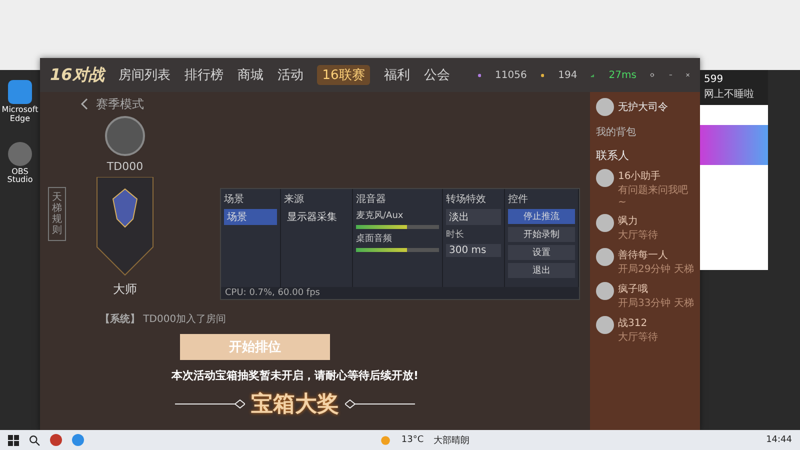 This screenshot has height=450, width=800. Describe the element at coordinates (656, 255) in the screenshot. I see `friend-name: 善待每一人` at that location.